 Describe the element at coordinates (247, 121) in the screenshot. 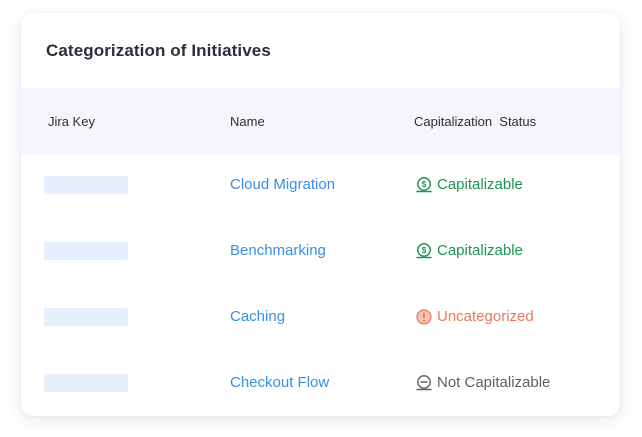

I see `column-header-name: Name` at that location.